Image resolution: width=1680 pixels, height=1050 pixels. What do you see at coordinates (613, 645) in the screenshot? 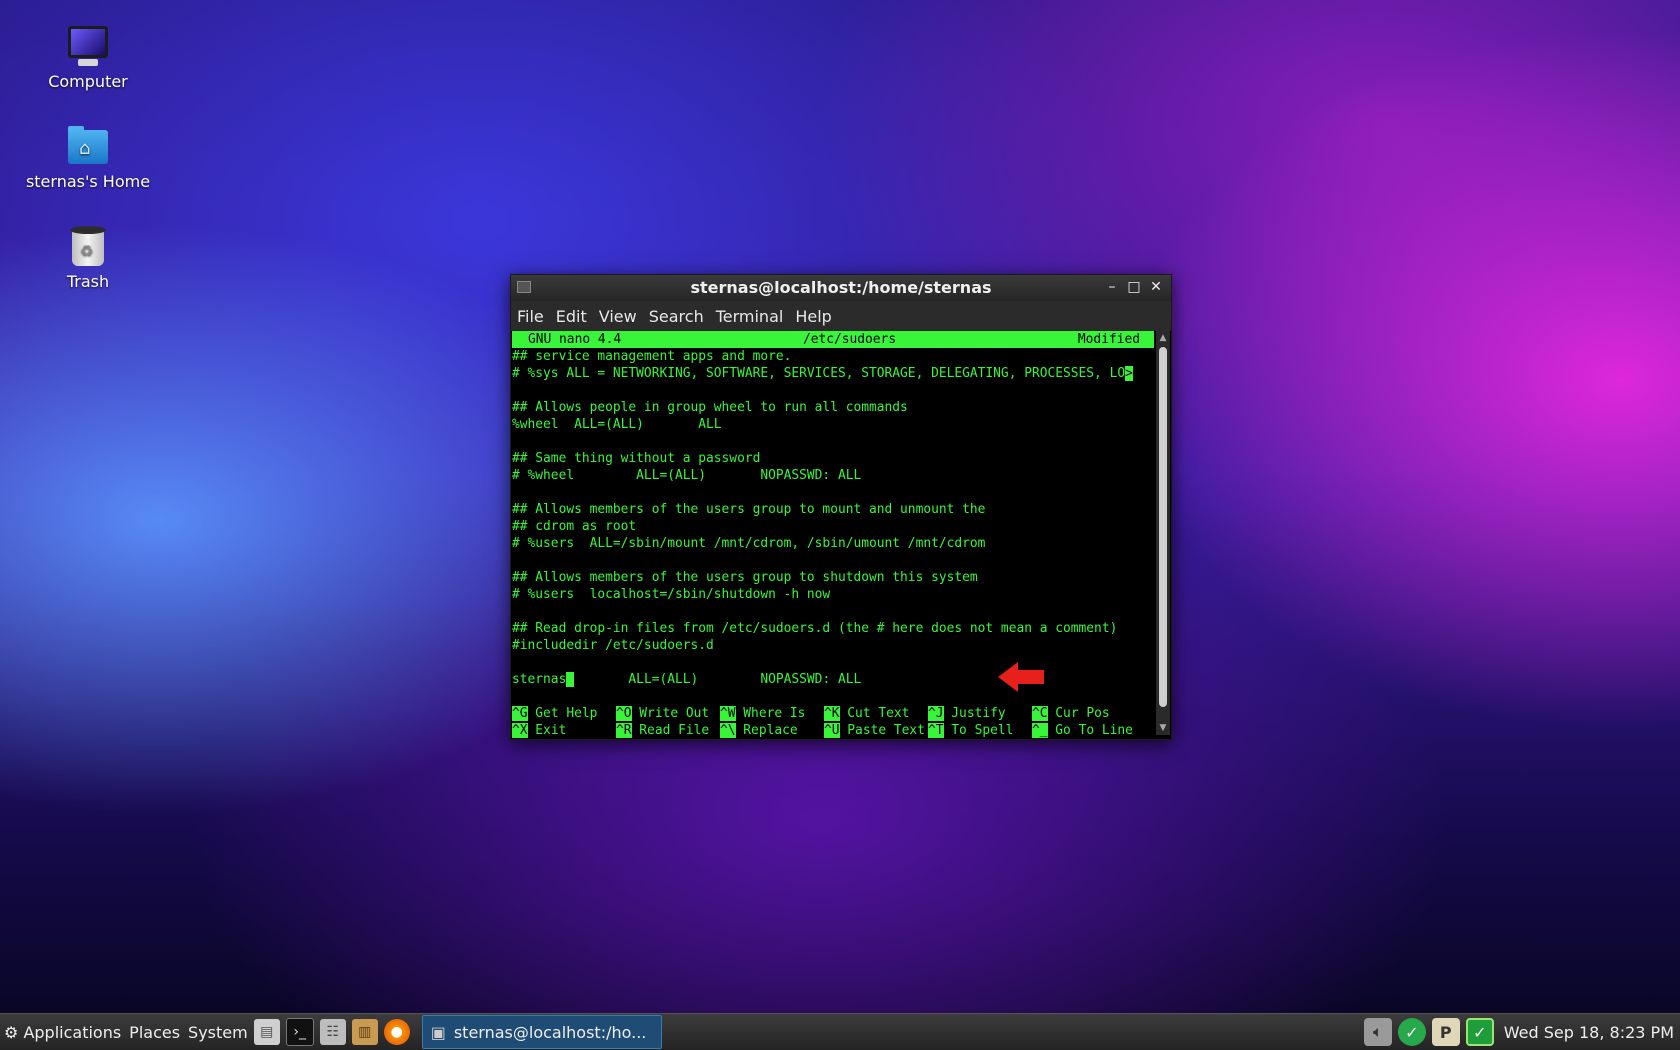
I see `file-line: #includedir /etc/sudoers.d` at bounding box center [613, 645].